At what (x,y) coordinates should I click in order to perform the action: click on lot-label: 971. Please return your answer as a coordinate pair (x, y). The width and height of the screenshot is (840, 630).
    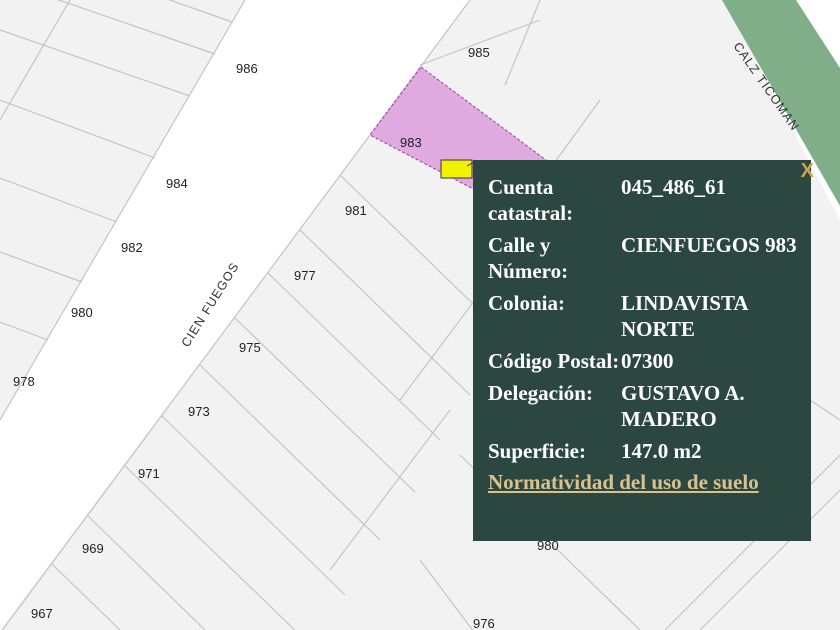
    Looking at the image, I should click on (149, 473).